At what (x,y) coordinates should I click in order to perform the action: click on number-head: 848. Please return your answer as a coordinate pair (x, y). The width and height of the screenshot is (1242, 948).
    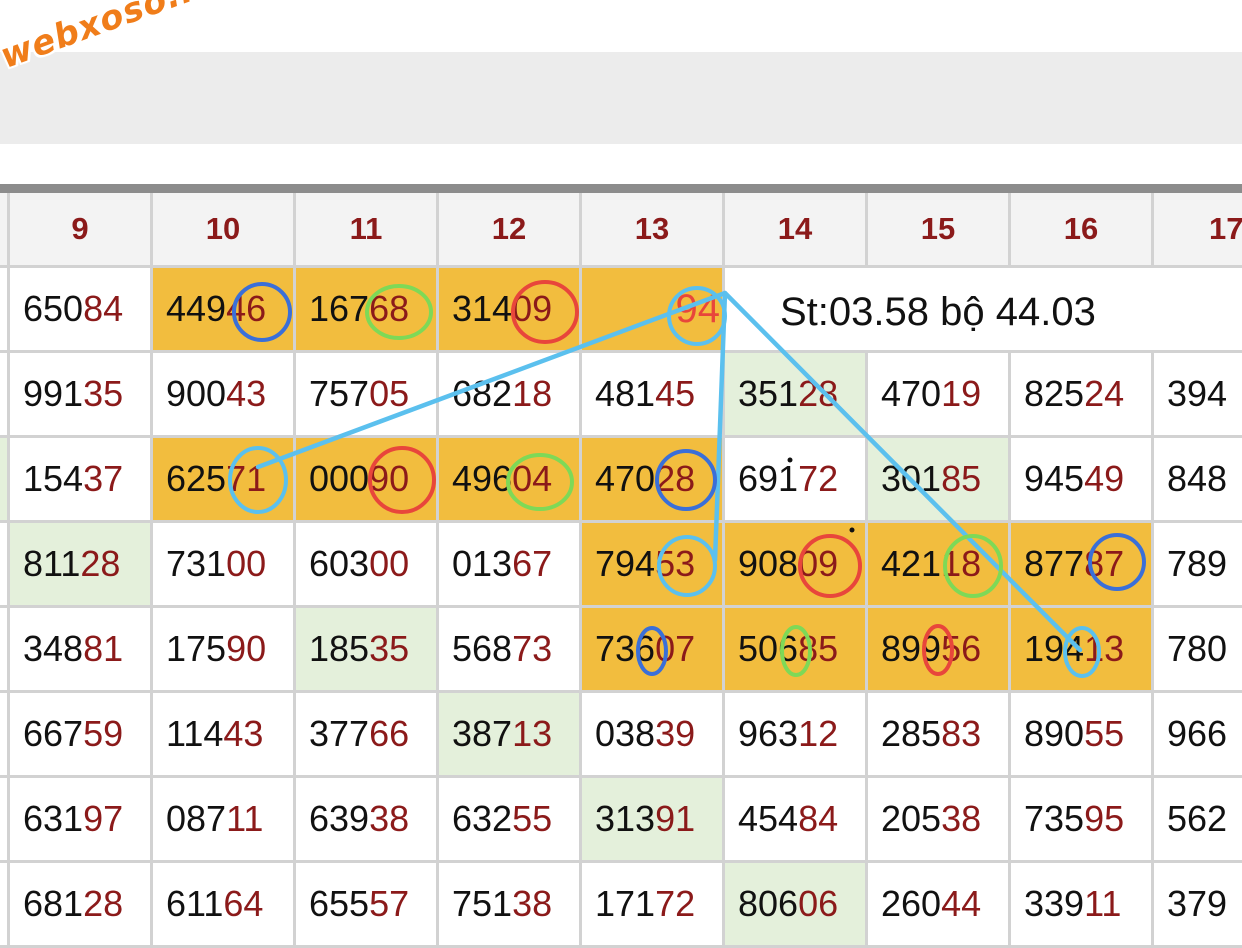
    Looking at the image, I should click on (1197, 478).